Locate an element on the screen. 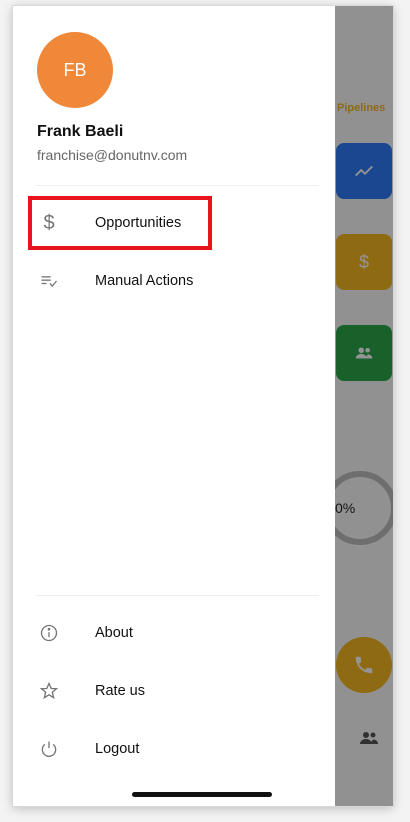  user-email: franchise@donutnv.com is located at coordinates (112, 155).